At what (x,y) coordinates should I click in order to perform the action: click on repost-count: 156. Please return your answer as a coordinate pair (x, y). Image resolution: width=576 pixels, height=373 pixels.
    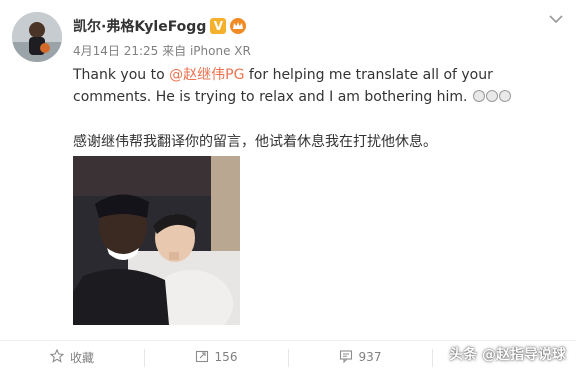
    Looking at the image, I should click on (226, 357).